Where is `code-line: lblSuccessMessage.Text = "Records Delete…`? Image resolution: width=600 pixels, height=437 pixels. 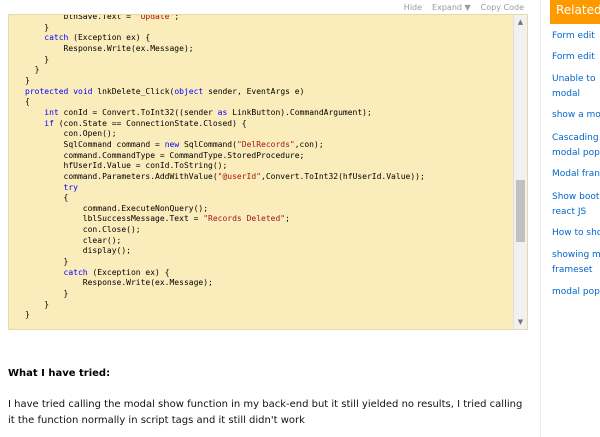
code-line: lblSuccessMessage.Text = "Records Delete… is located at coordinates (157, 219).